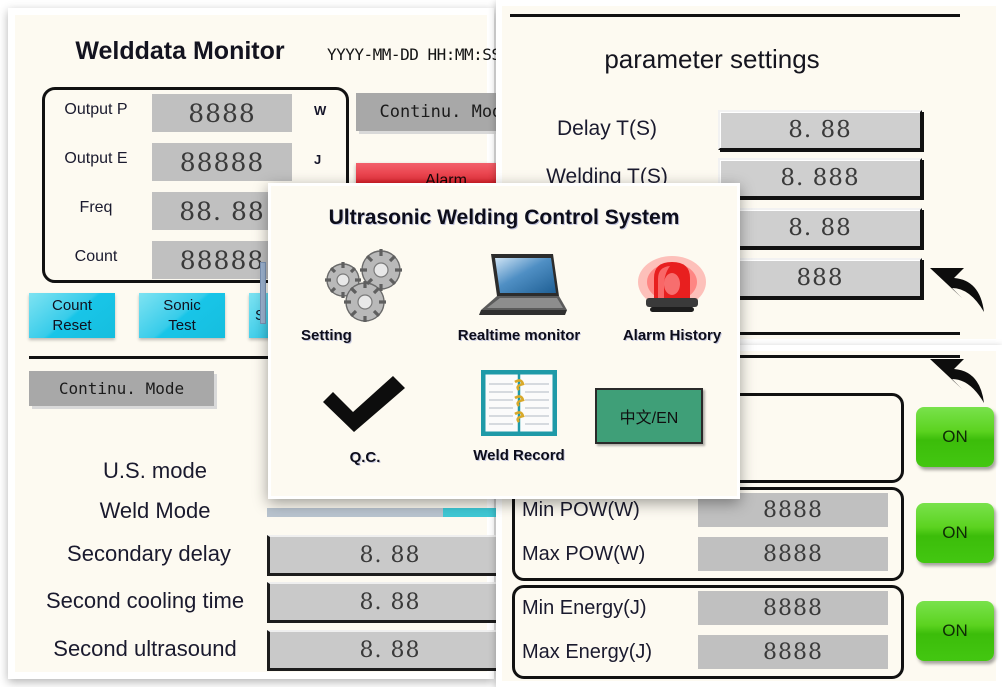 This screenshot has height=687, width=1002. What do you see at coordinates (820, 228) in the screenshot?
I see `param-value-3: 8. 88` at bounding box center [820, 228].